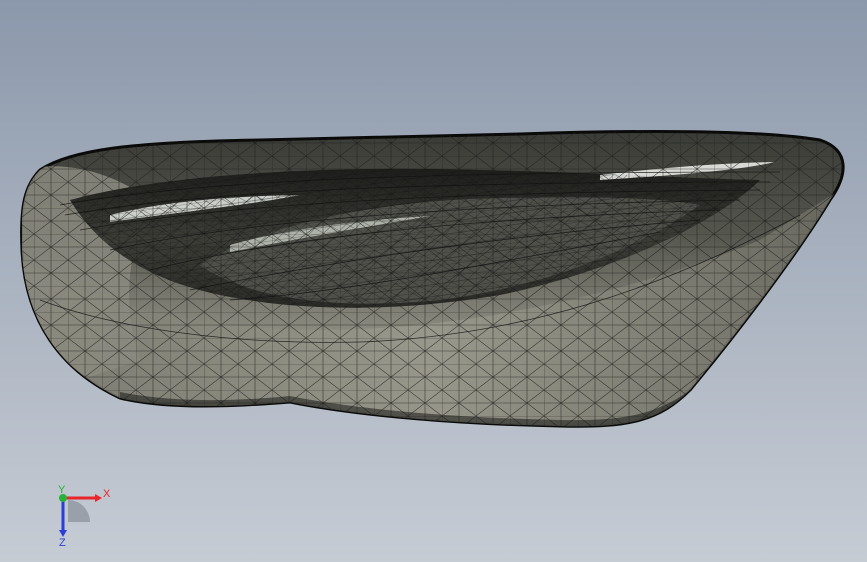 The height and width of the screenshot is (562, 867). I want to click on x-axis-arrowhead, so click(98, 498).